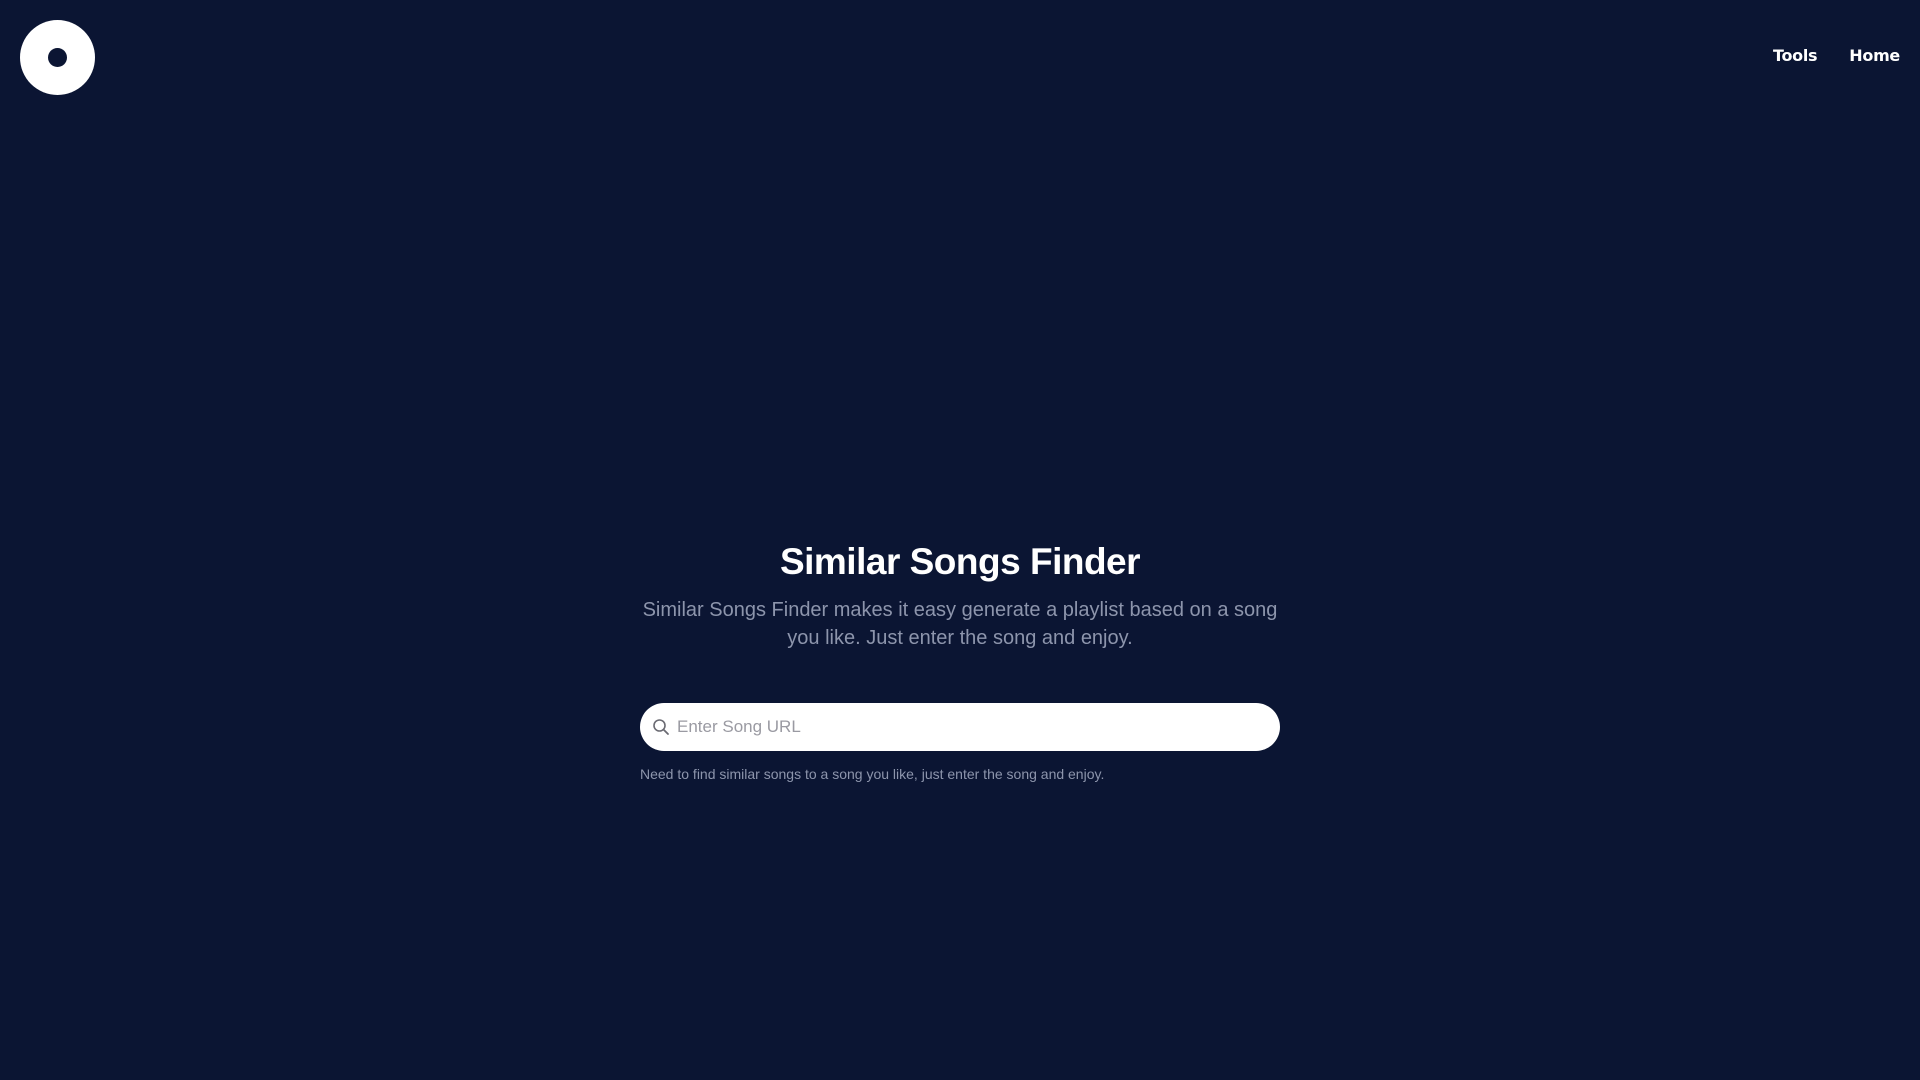 This screenshot has height=1080, width=1920. What do you see at coordinates (967, 727) in the screenshot?
I see `song-url-input` at bounding box center [967, 727].